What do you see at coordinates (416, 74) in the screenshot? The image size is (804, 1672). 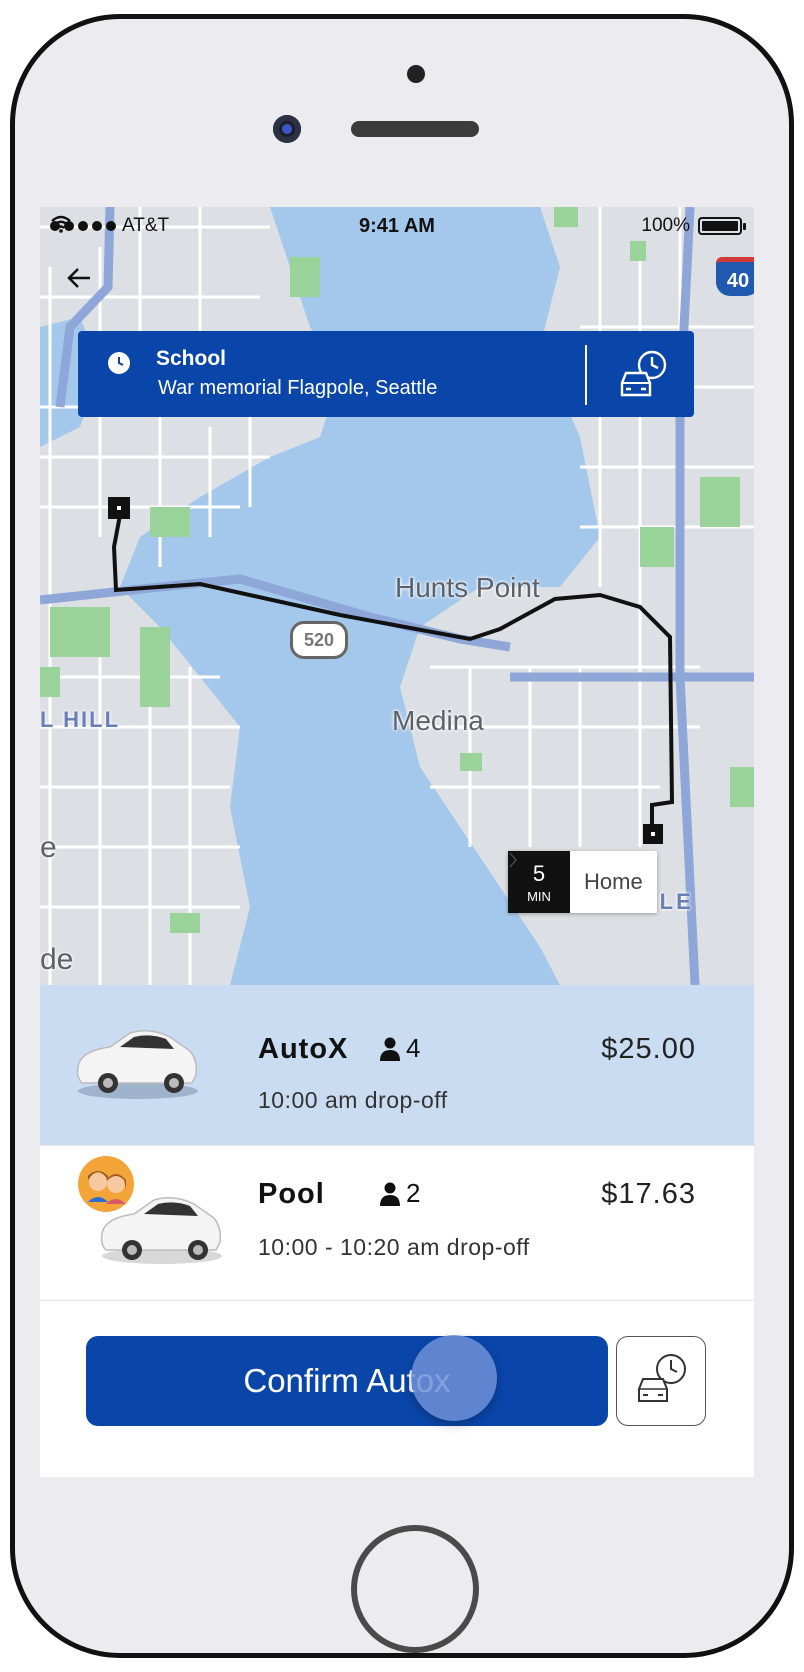 I see `proximity-sensor` at bounding box center [416, 74].